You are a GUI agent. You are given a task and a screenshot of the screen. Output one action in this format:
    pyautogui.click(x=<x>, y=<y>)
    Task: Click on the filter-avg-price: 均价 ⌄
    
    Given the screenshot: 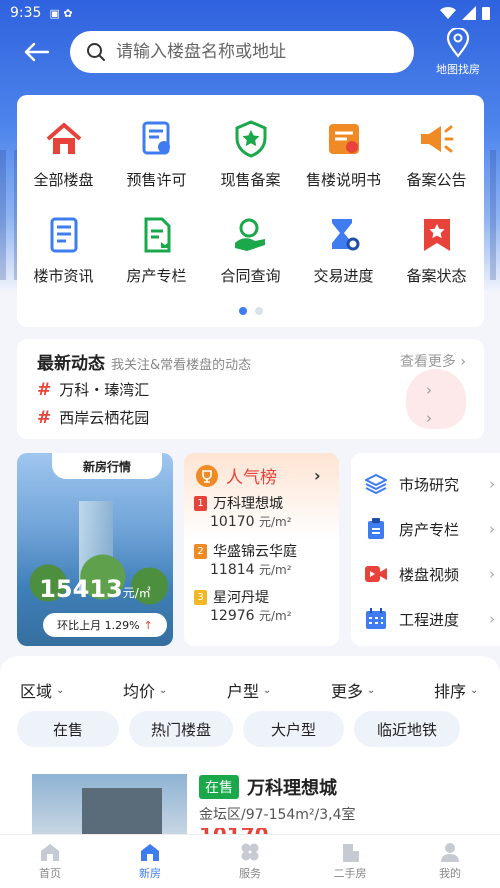 What is the action you would take?
    pyautogui.click(x=145, y=690)
    